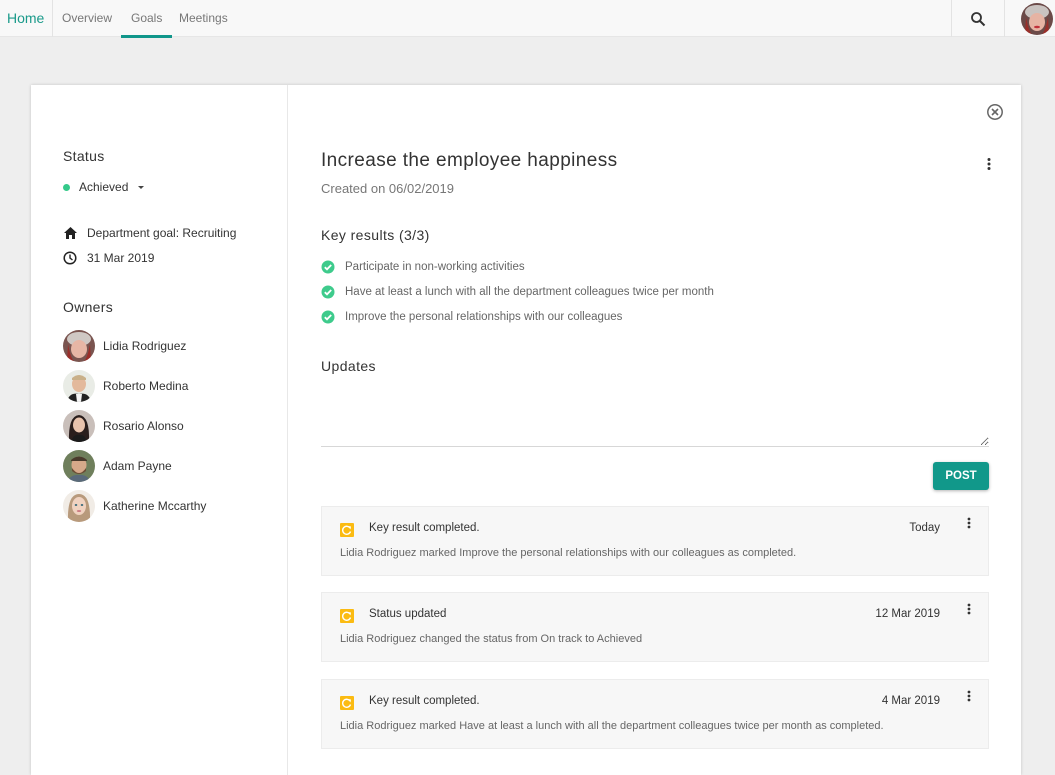 This screenshot has width=1055, height=775. I want to click on goal-more-options-button, so click(989, 165).